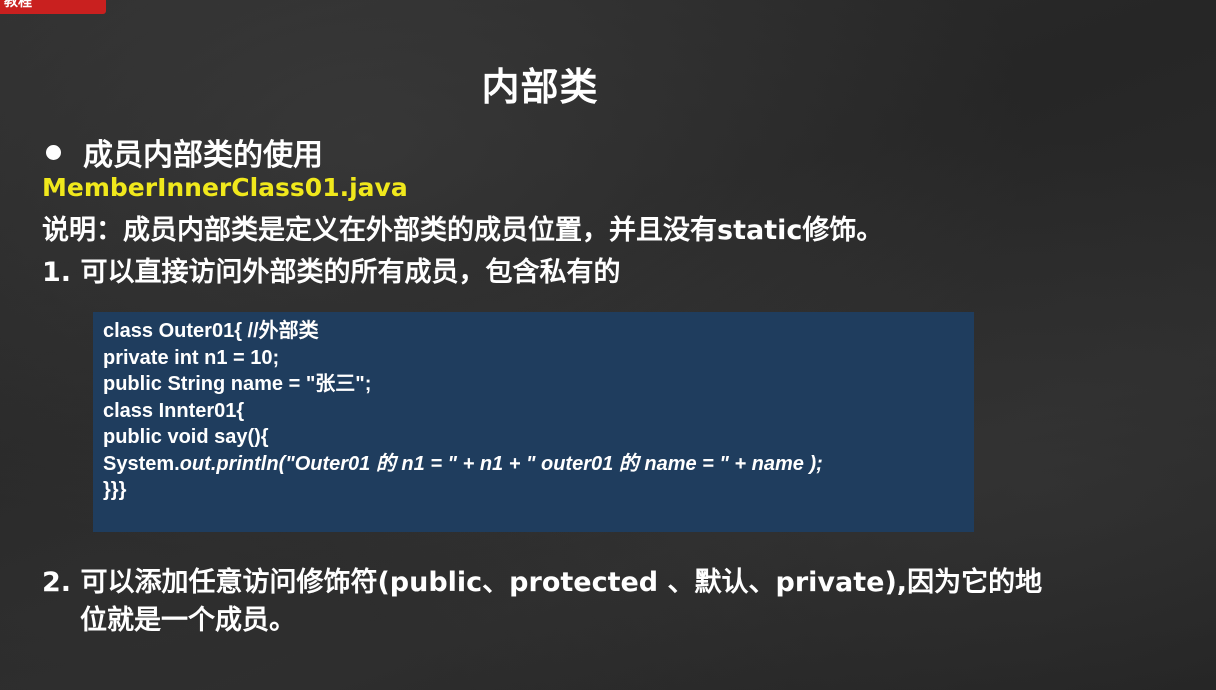  I want to click on corner-tab-label: 教程, so click(18, 5).